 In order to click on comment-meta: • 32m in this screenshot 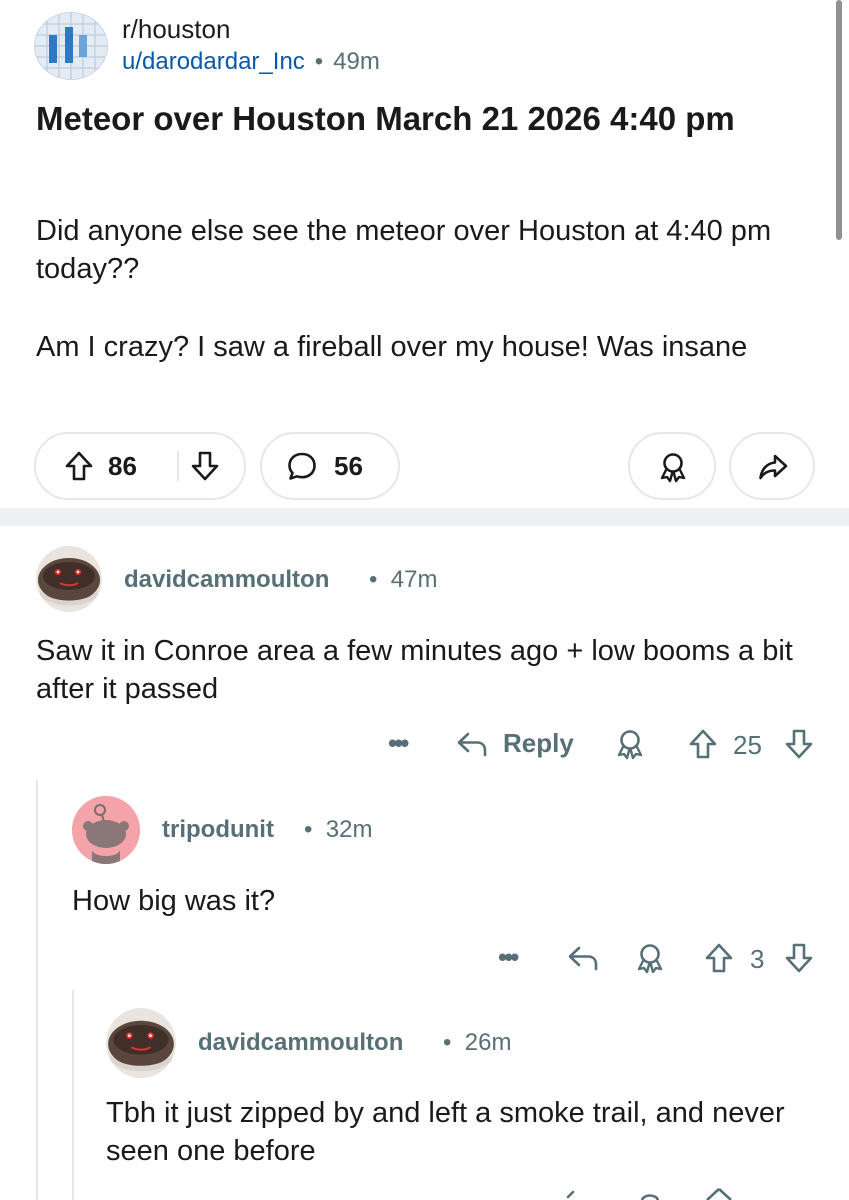, I will do `click(338, 830)`.